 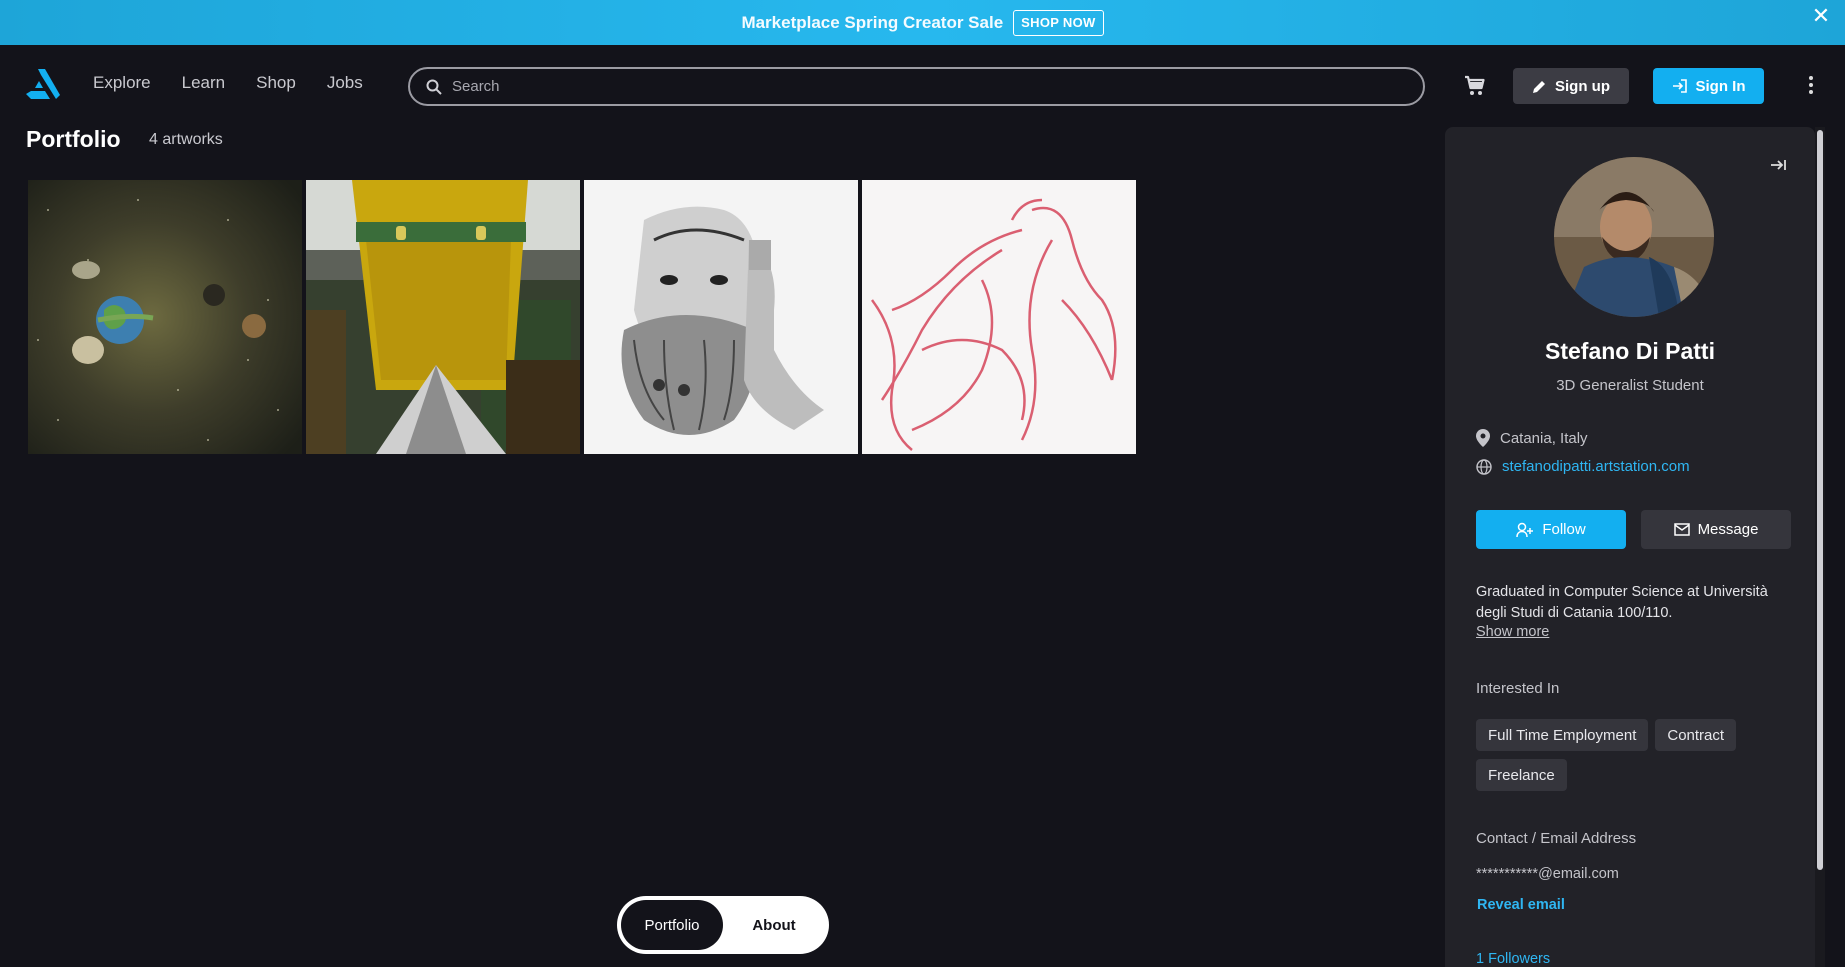 What do you see at coordinates (1521, 905) in the screenshot?
I see `reveal-email-link: Reveal email` at bounding box center [1521, 905].